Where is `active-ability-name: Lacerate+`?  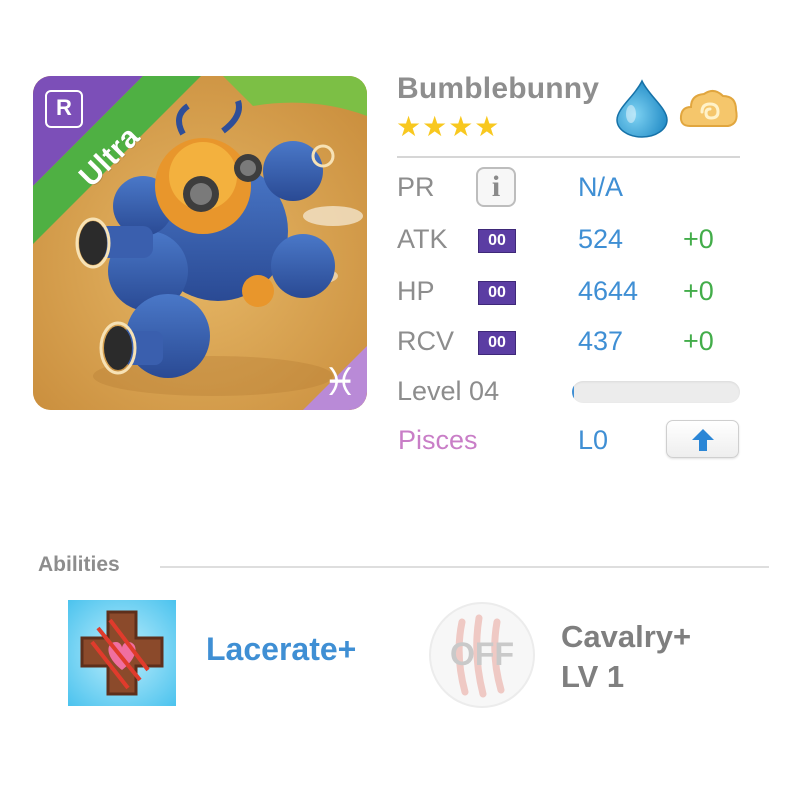
active-ability-name: Lacerate+ is located at coordinates (281, 649).